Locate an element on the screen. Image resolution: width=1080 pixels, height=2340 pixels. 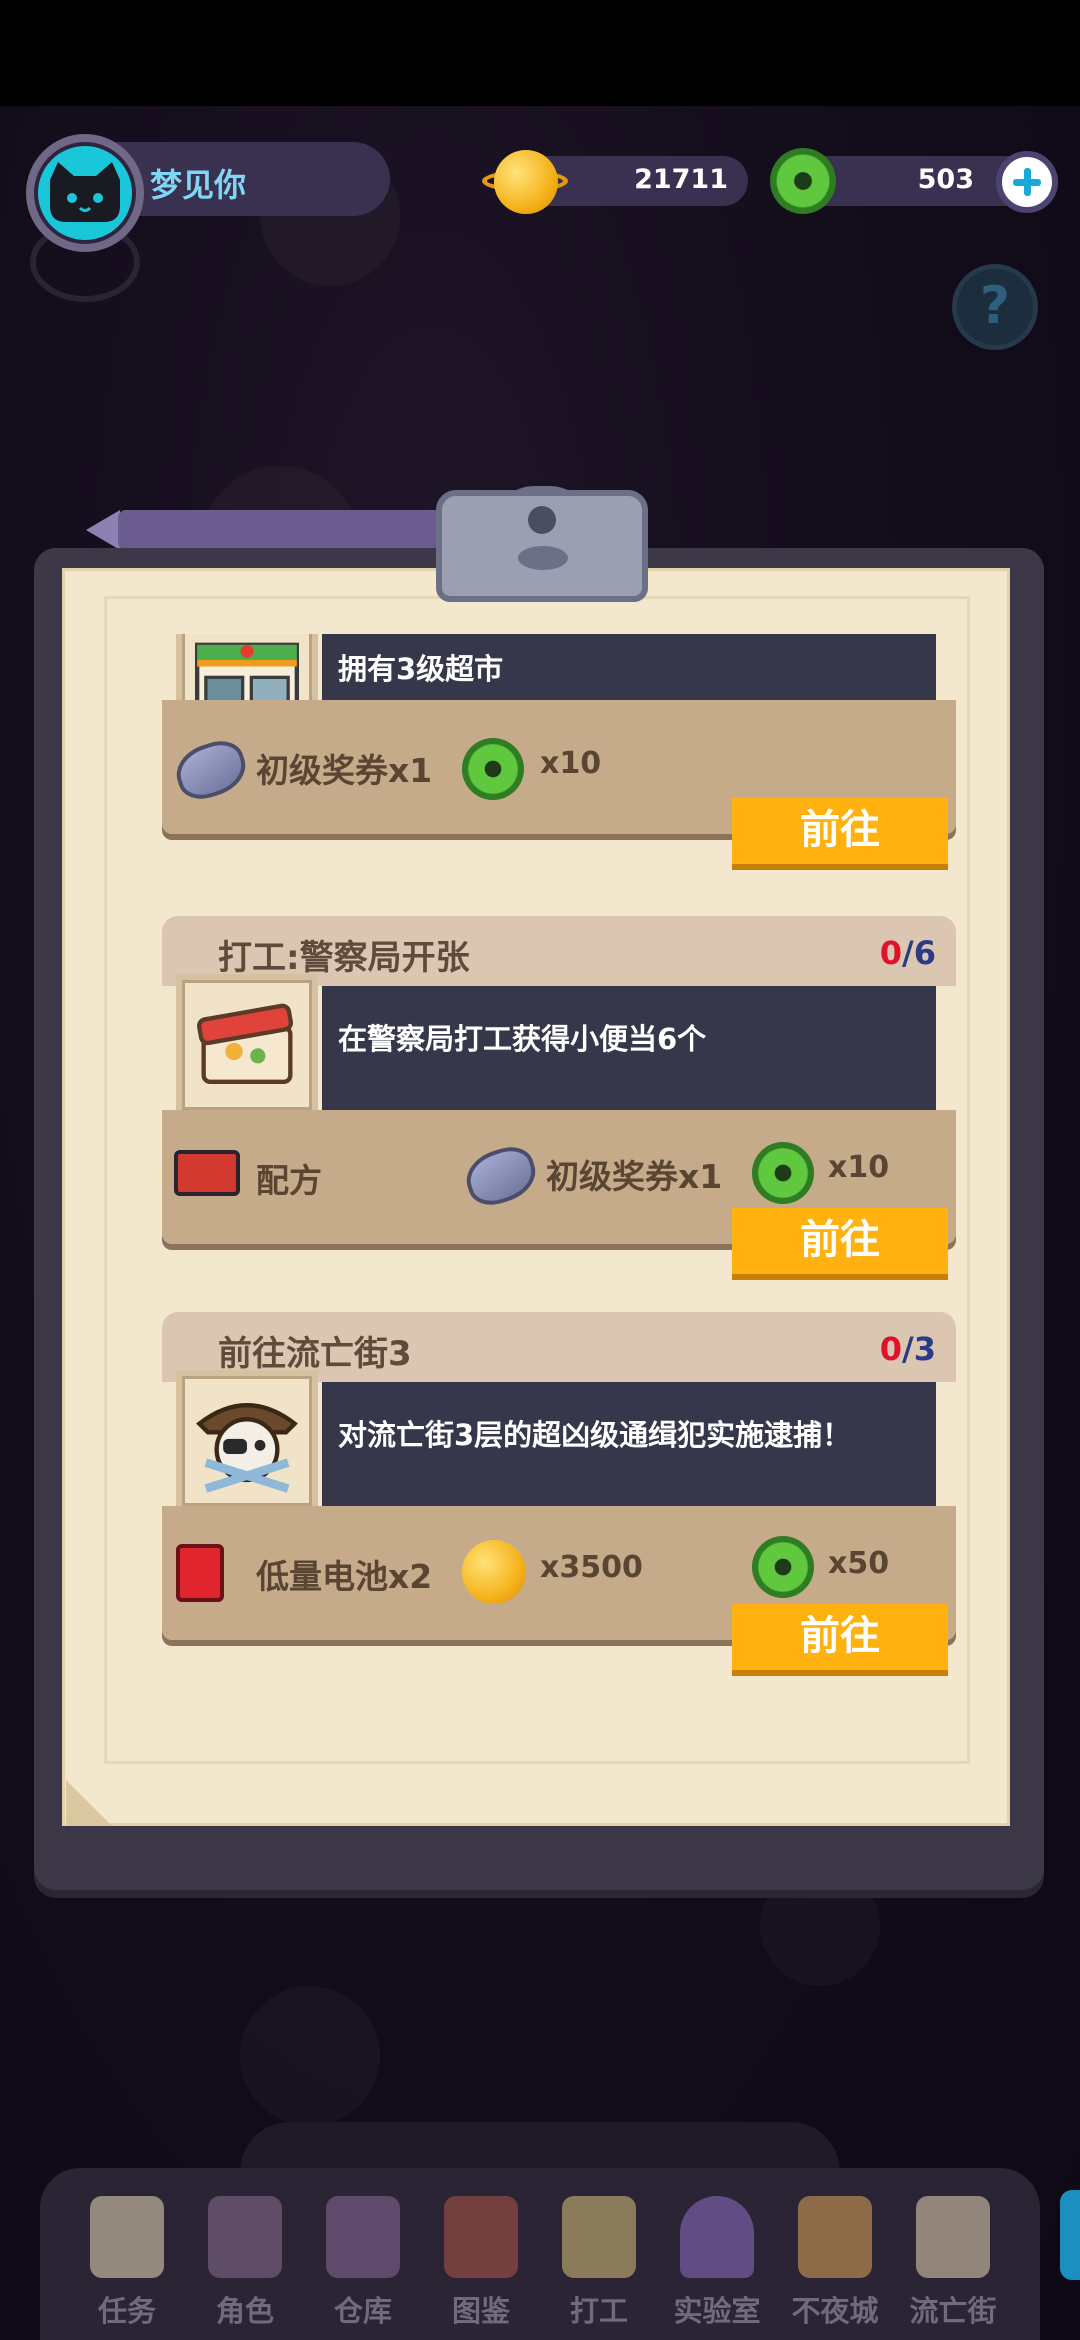
nav-item-character: 角色 is located at coordinates (245, 2266).